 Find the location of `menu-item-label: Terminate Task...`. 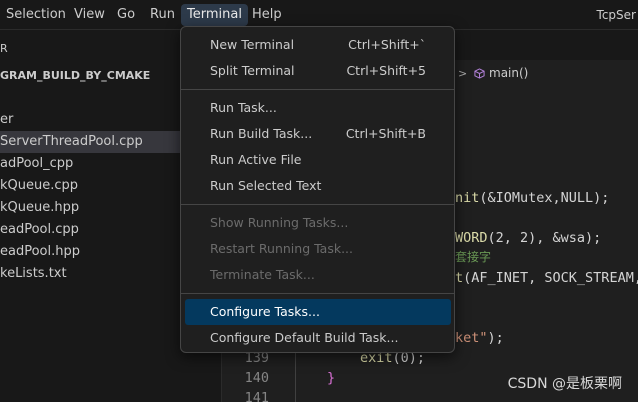

menu-item-label: Terminate Task... is located at coordinates (262, 274).